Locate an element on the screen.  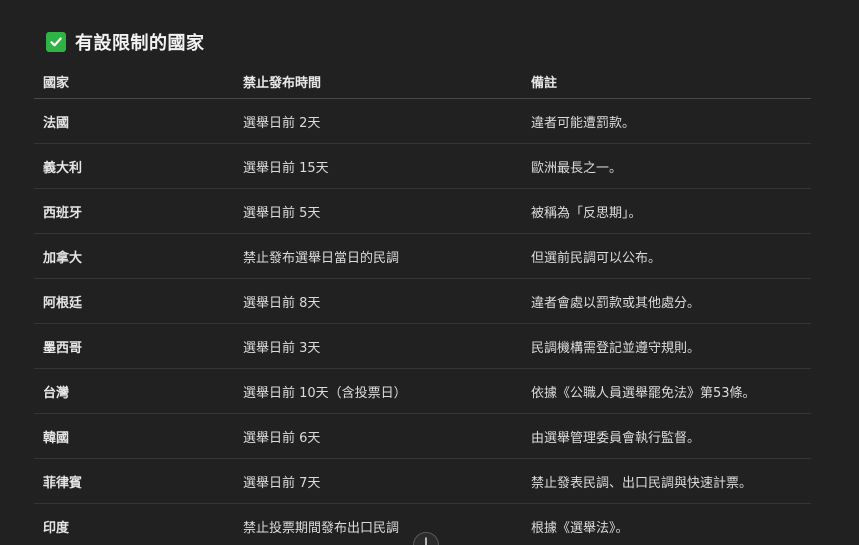
table-header-row: 國家 禁止發布時間 備註 is located at coordinates (422, 81).